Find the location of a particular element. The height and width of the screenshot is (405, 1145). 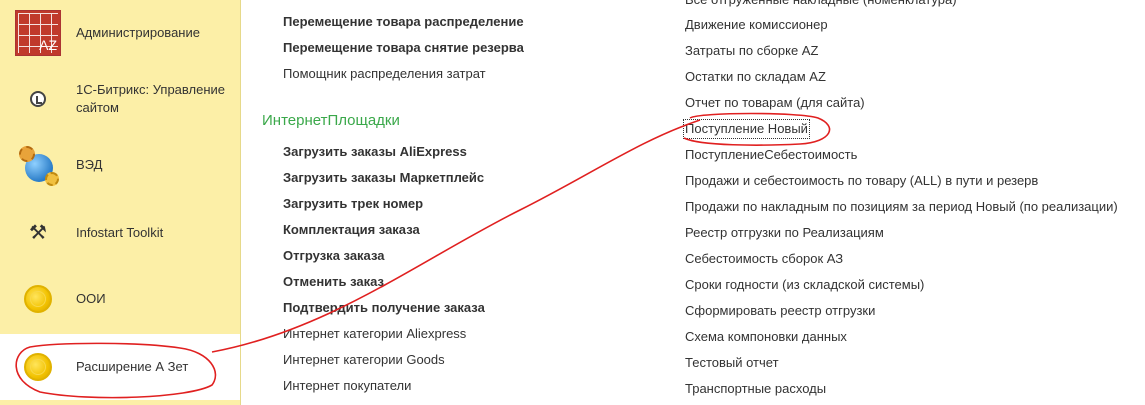

command-link: Загрузить заказы AliExpress is located at coordinates (375, 152).